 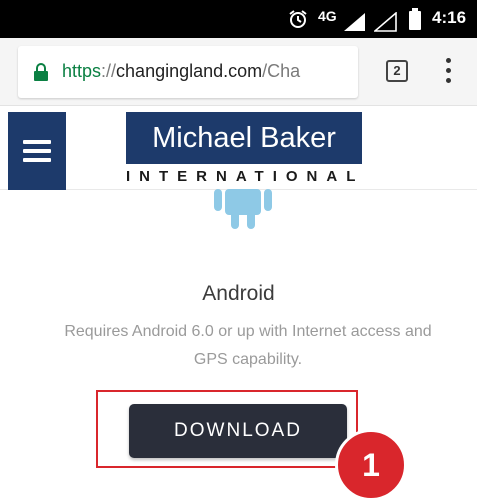 What do you see at coordinates (245, 176) in the screenshot?
I see `logo-subtitle: INTERNATIONAL` at bounding box center [245, 176].